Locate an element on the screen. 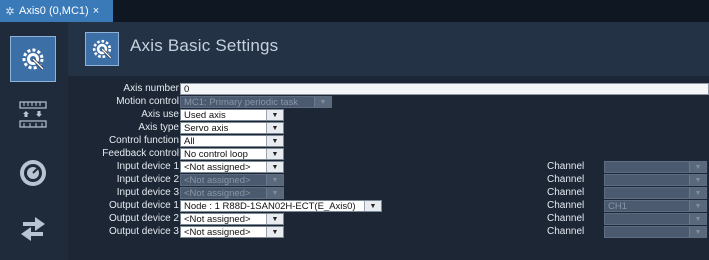 This screenshot has height=260, width=709. tab-axis0: ✲ Axis0 (0,MC1) × is located at coordinates (56, 11).